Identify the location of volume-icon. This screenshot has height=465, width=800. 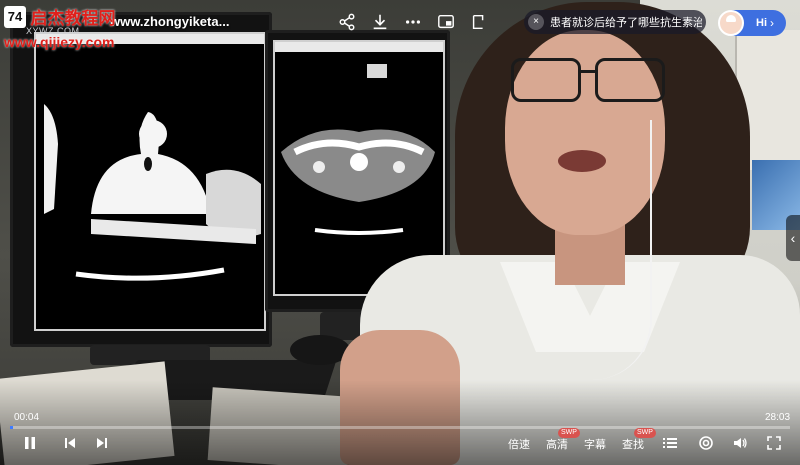
(740, 443).